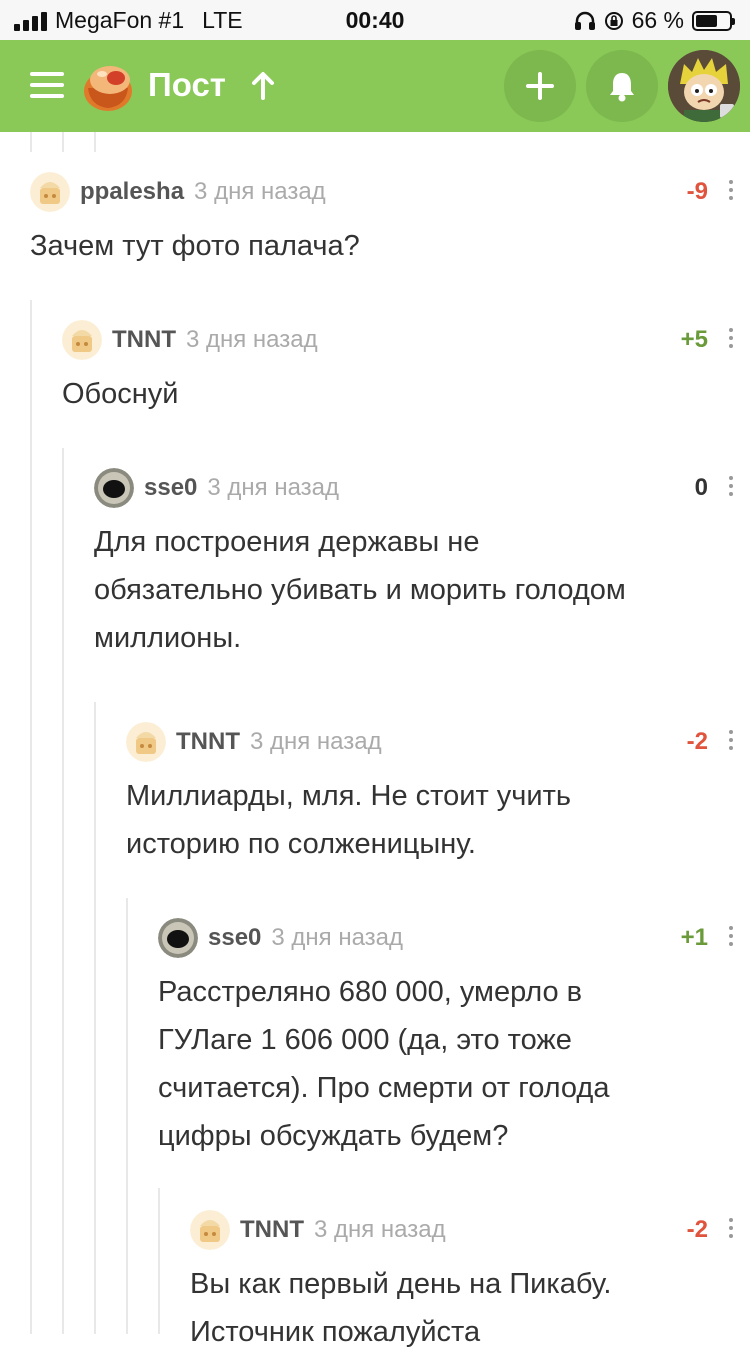 Image resolution: width=750 pixels, height=1356 pixels. I want to click on page-title: Пост, so click(187, 84).